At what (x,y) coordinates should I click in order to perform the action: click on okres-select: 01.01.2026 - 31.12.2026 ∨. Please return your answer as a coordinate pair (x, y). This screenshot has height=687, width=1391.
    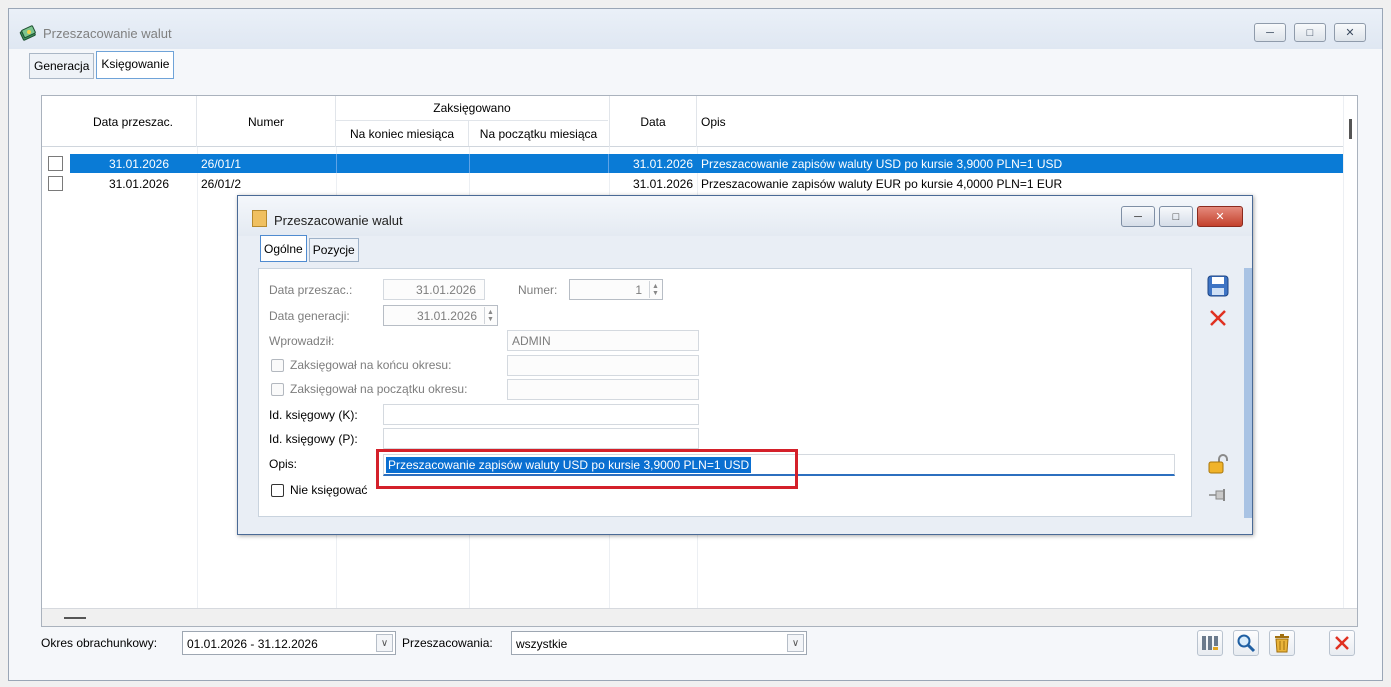
    Looking at the image, I should click on (289, 643).